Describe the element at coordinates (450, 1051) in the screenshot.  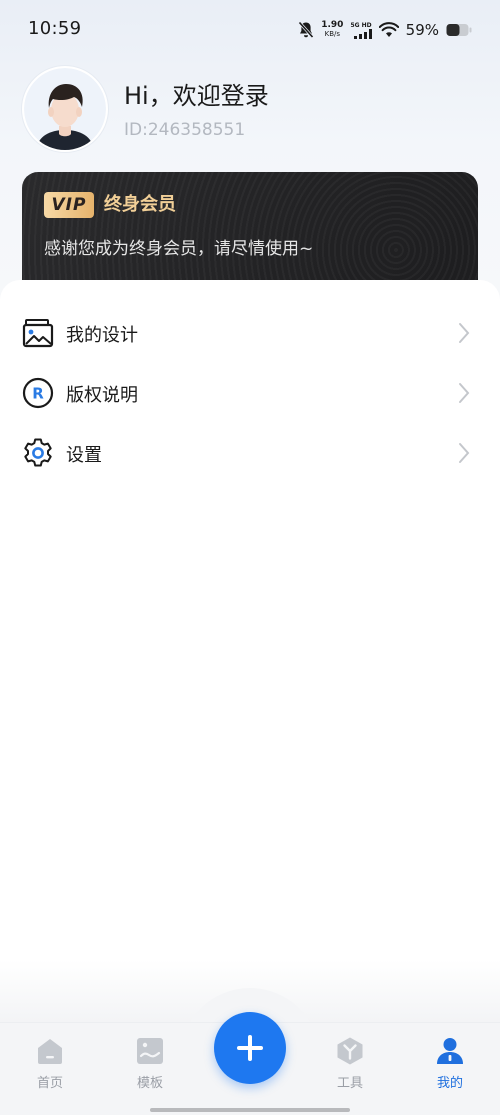
I see `profile-icon` at that location.